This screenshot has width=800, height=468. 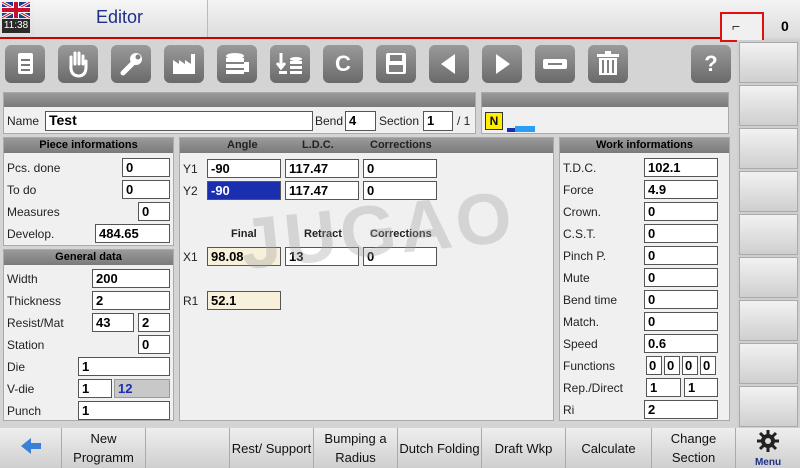 I want to click on cst-label: C.S.T., so click(x=579, y=234).